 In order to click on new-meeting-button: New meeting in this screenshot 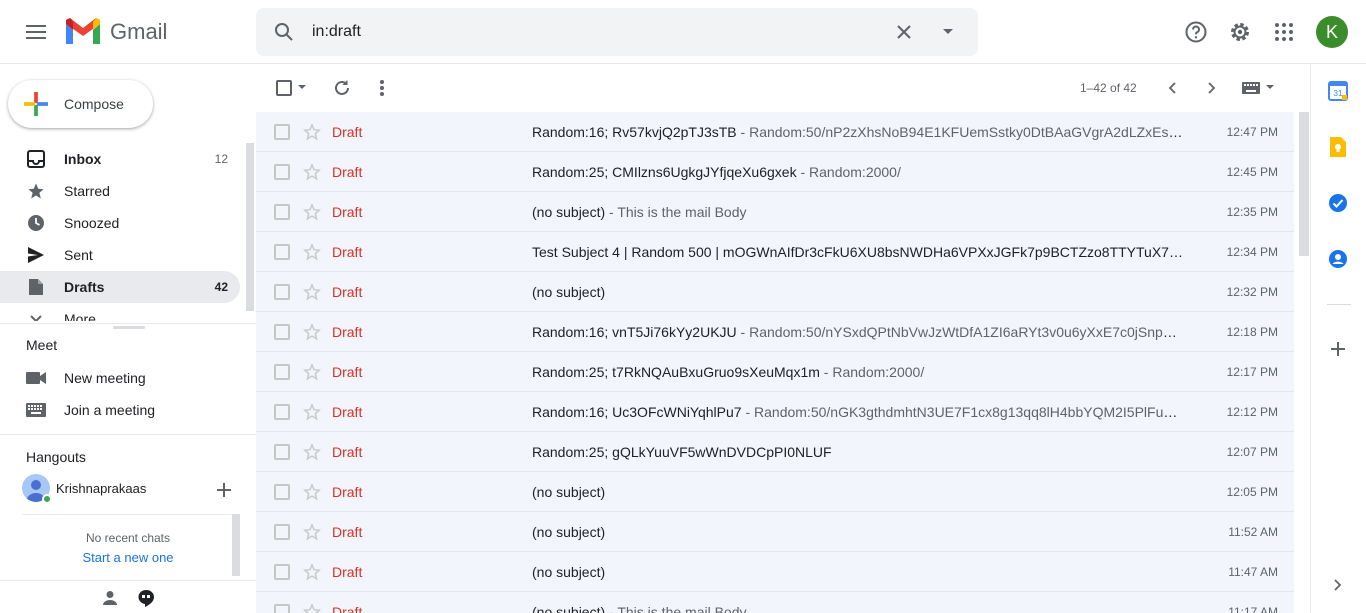, I will do `click(128, 378)`.